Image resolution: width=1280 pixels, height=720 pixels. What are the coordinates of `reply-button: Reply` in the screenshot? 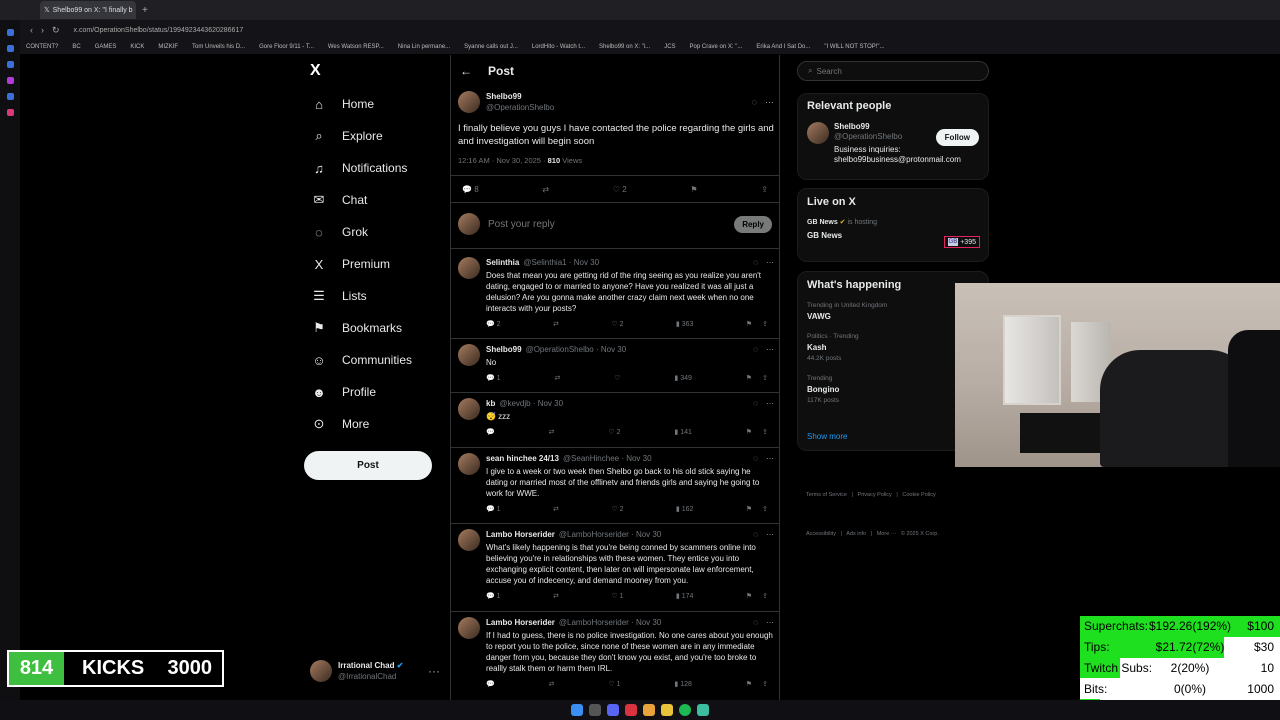 It's located at (753, 224).